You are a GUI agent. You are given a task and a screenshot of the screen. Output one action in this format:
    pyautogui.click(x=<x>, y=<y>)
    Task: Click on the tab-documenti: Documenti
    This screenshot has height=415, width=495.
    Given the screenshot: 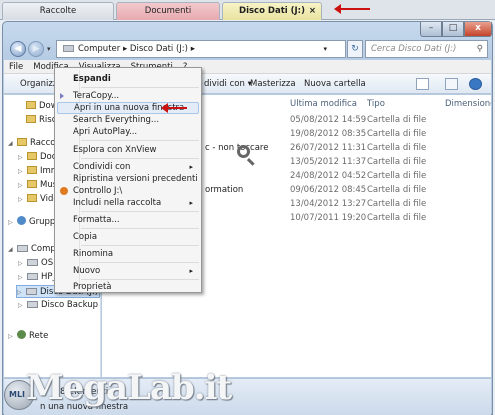 What is the action you would take?
    pyautogui.click(x=168, y=11)
    